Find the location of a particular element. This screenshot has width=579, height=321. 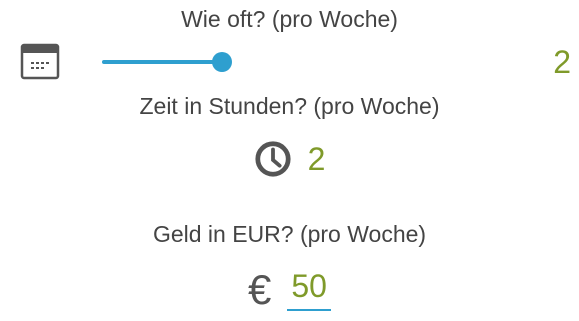

money-label: Geld in EUR? (pro Woche) is located at coordinates (289, 234).